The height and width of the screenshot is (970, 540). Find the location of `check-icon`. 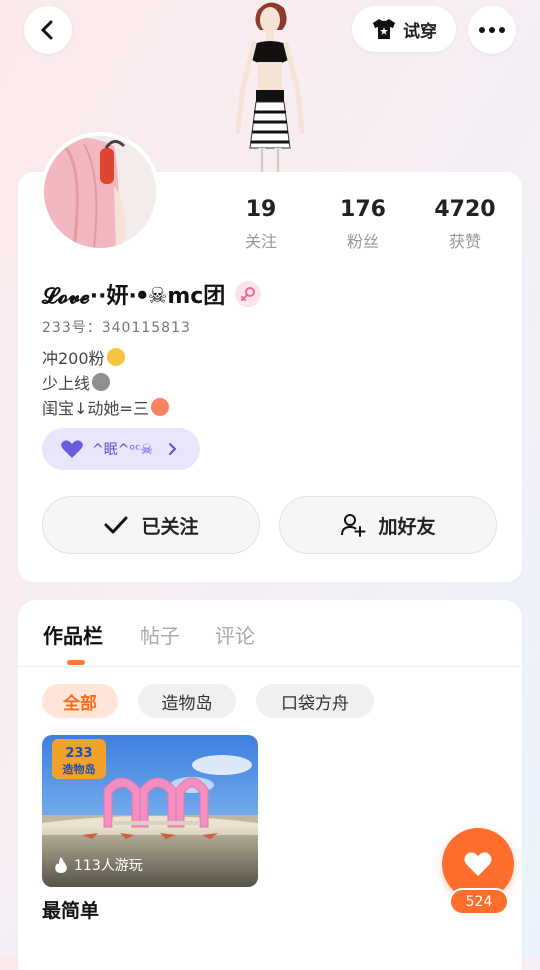

check-icon is located at coordinates (116, 525).